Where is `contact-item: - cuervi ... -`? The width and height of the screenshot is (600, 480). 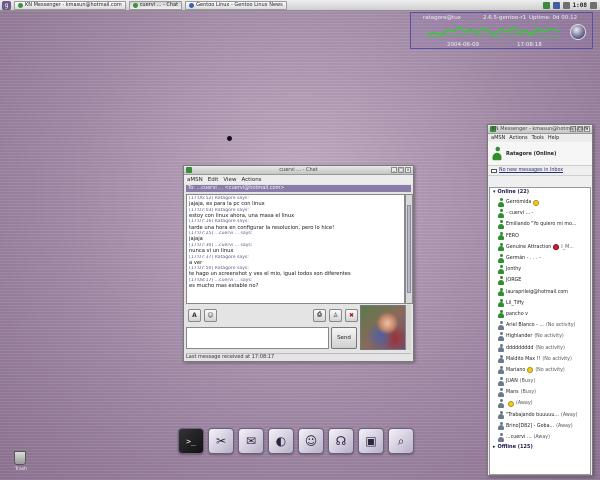 contact-item: - cuervi ... - is located at coordinates (540, 213).